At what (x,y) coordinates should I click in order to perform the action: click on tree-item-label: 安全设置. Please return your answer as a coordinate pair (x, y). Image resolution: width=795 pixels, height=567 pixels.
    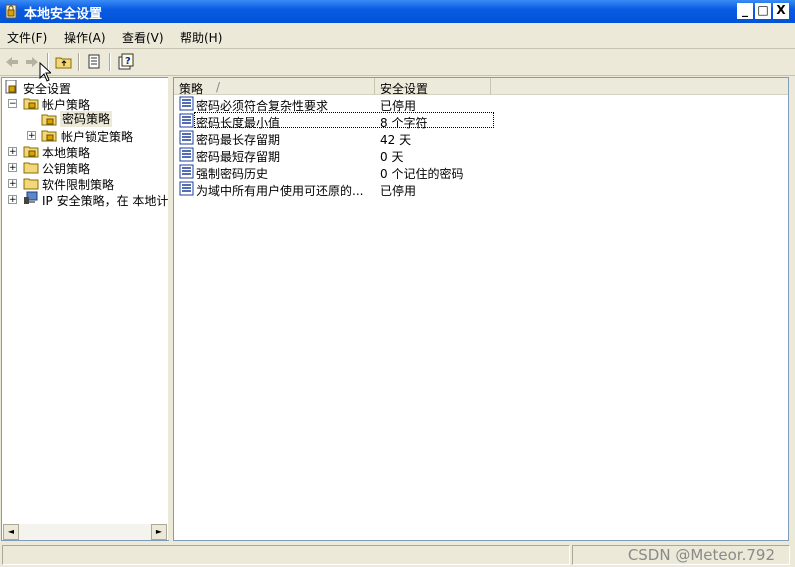
    Looking at the image, I should click on (47, 89).